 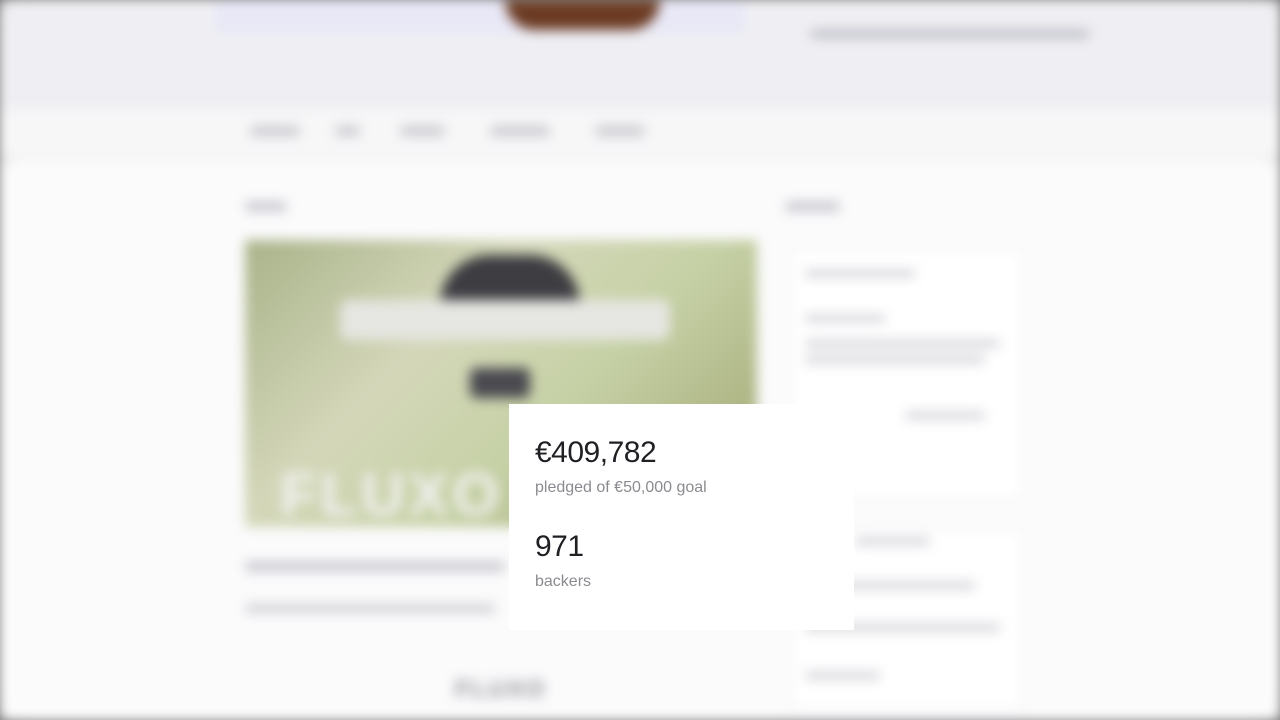 I want to click on campaign-tabs, so click(x=640, y=134).